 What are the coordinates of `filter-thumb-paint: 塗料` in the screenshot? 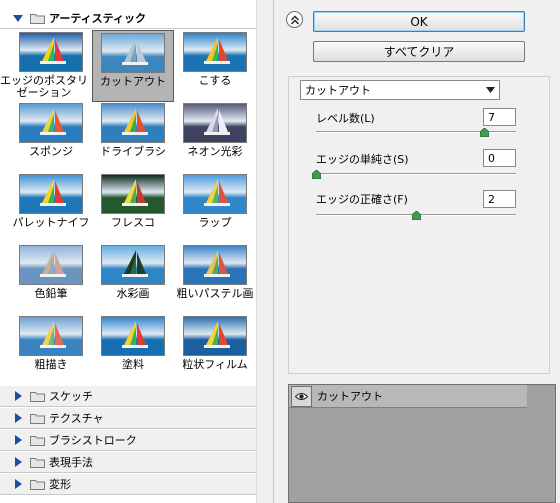 It's located at (133, 350).